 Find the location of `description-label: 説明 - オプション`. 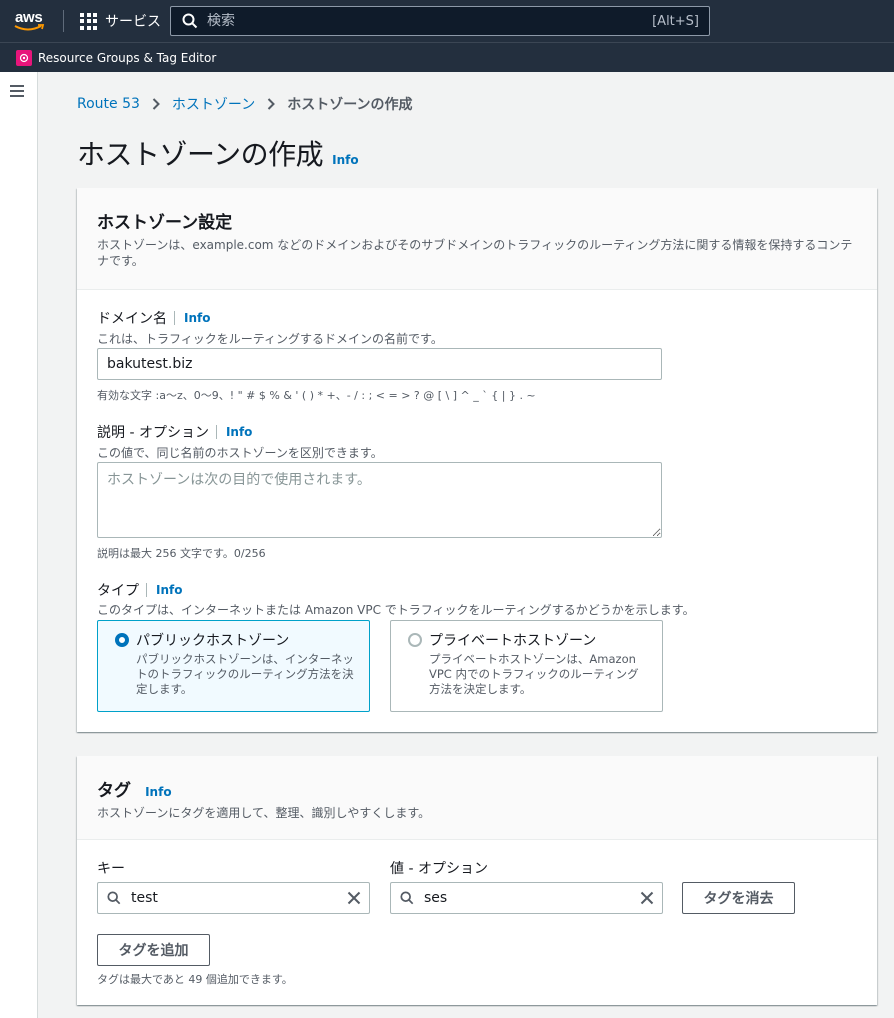

description-label: 説明 - オプション is located at coordinates (153, 433).